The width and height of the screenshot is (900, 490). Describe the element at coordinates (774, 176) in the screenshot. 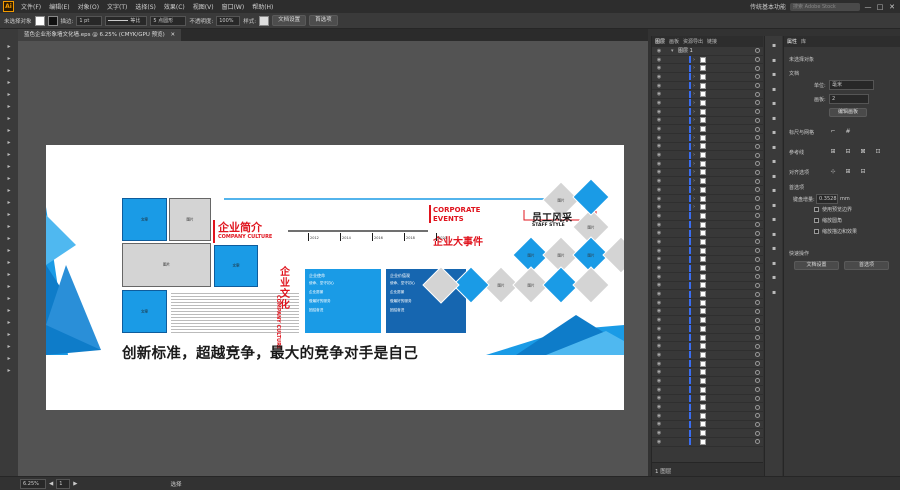

I see `pathfinder-icon: ▪` at that location.